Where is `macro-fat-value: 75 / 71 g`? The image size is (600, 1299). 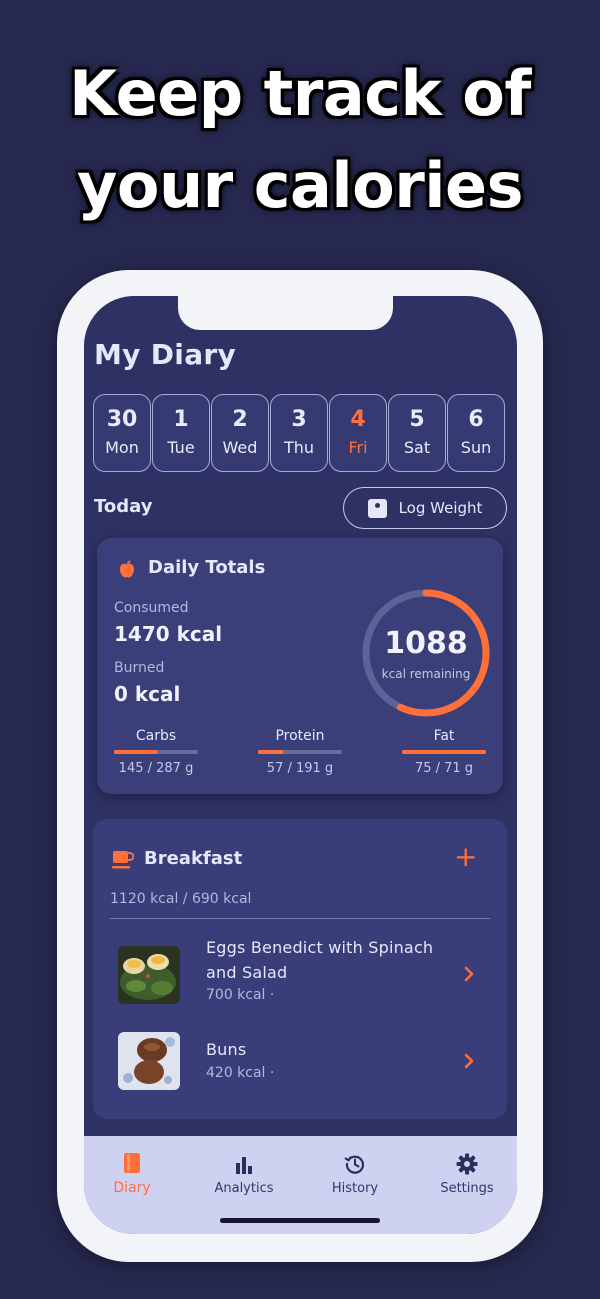 macro-fat-value: 75 / 71 g is located at coordinates (444, 768).